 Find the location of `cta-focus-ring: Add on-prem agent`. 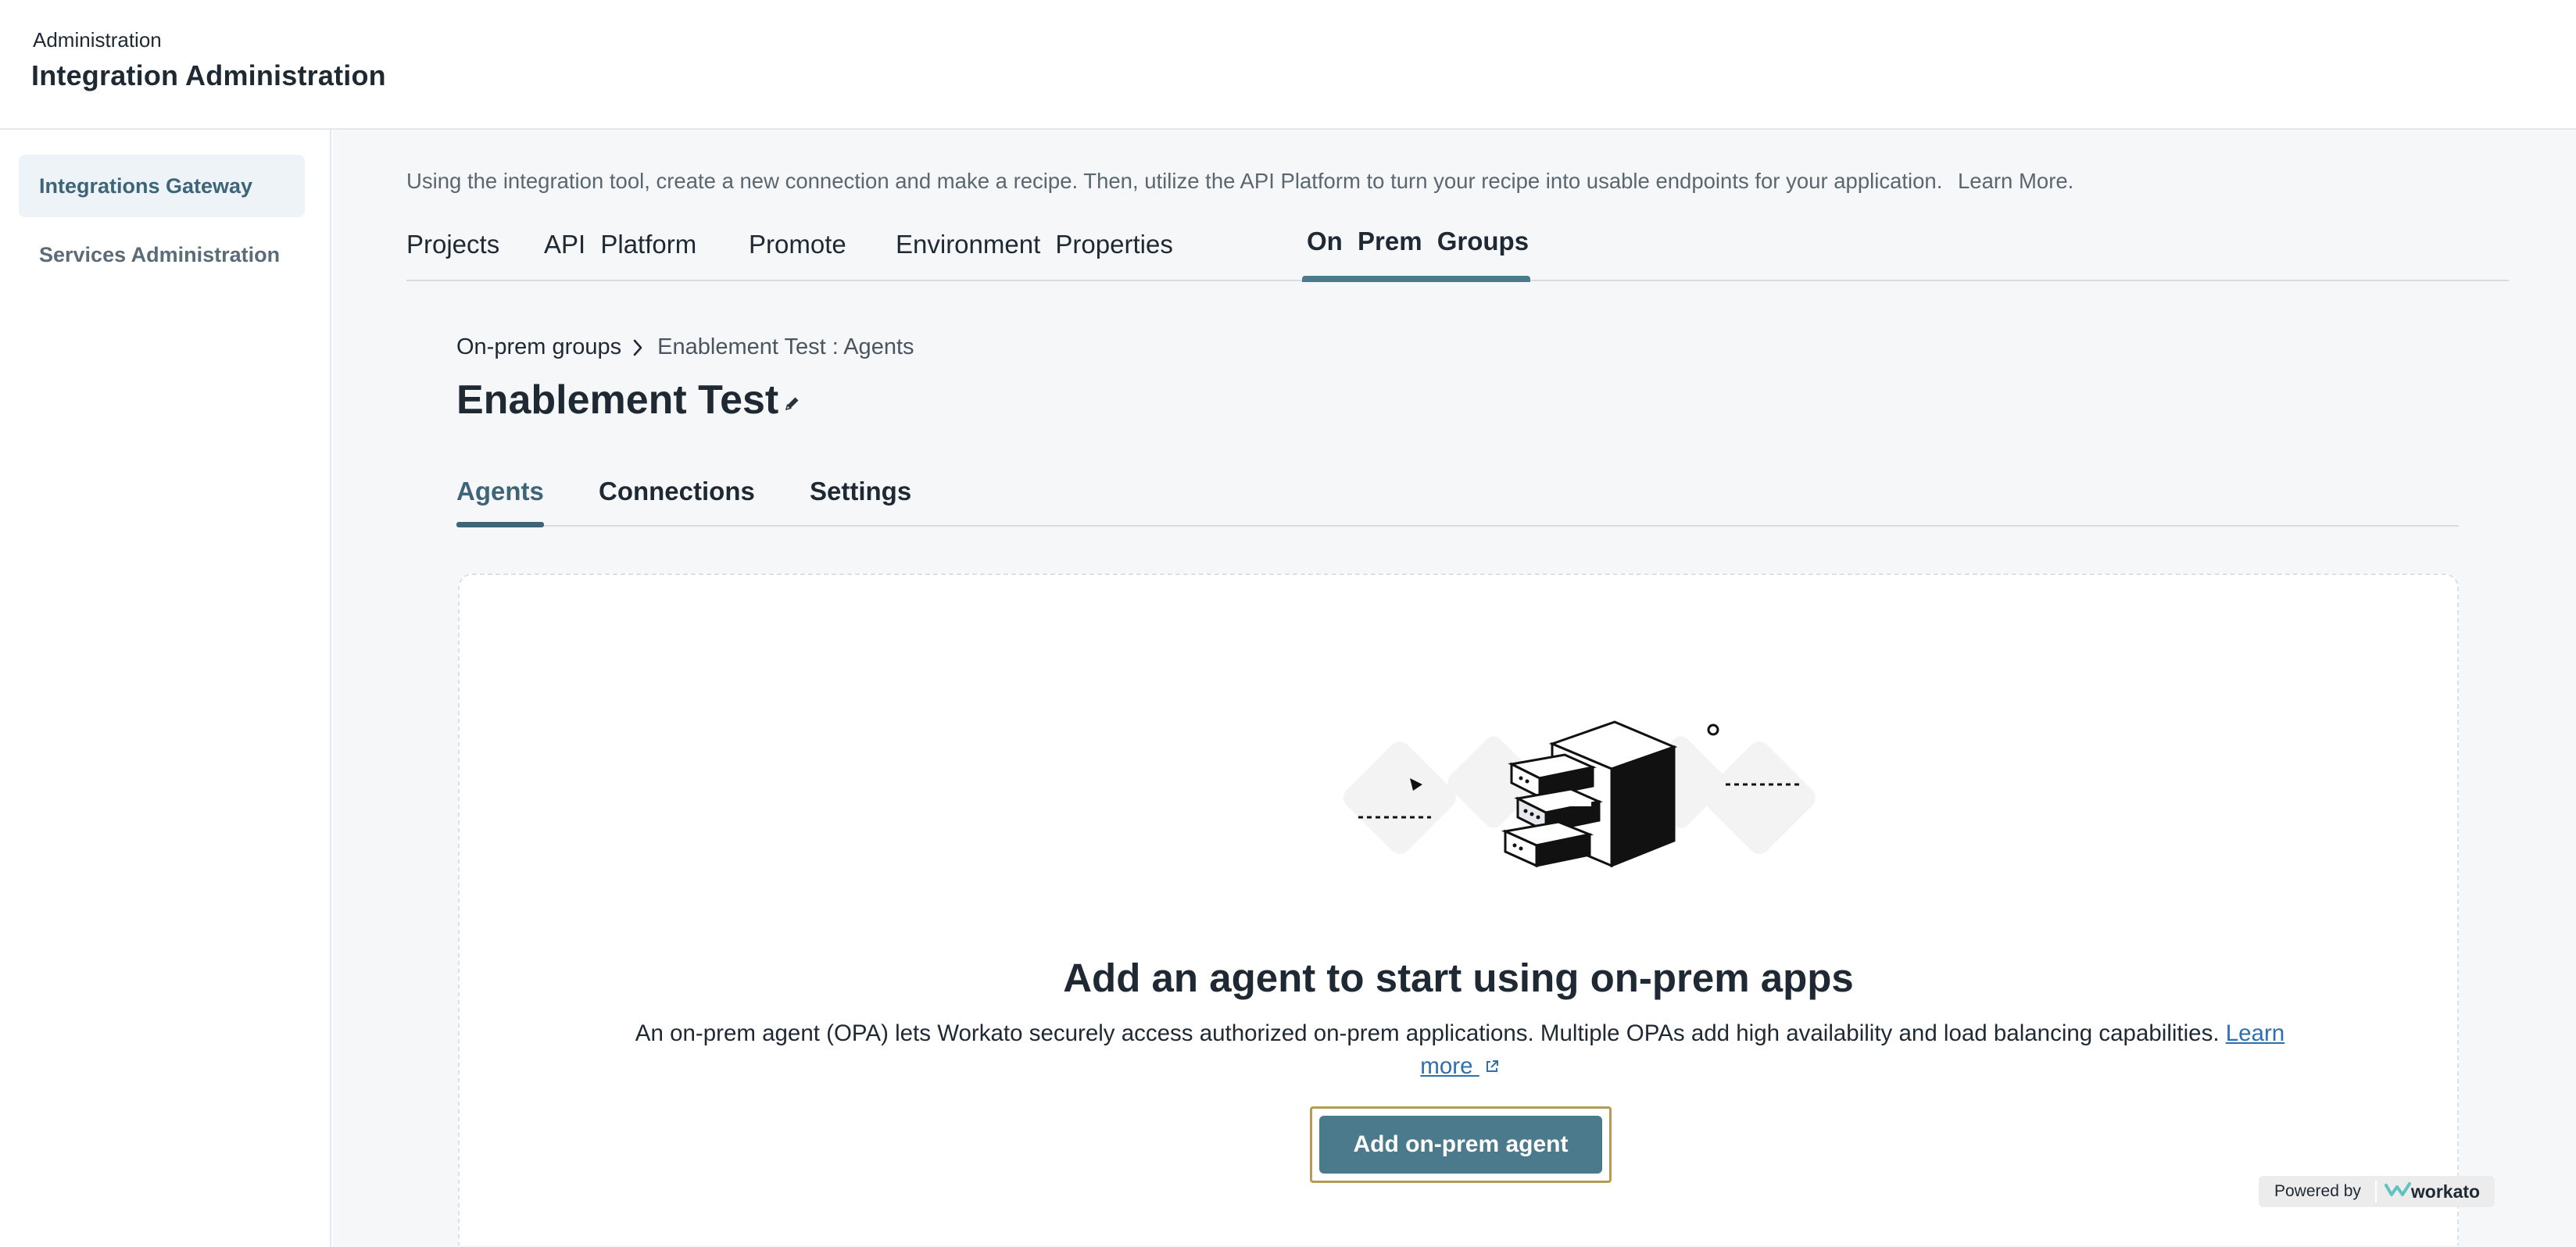

cta-focus-ring: Add on-prem agent is located at coordinates (1461, 1144).